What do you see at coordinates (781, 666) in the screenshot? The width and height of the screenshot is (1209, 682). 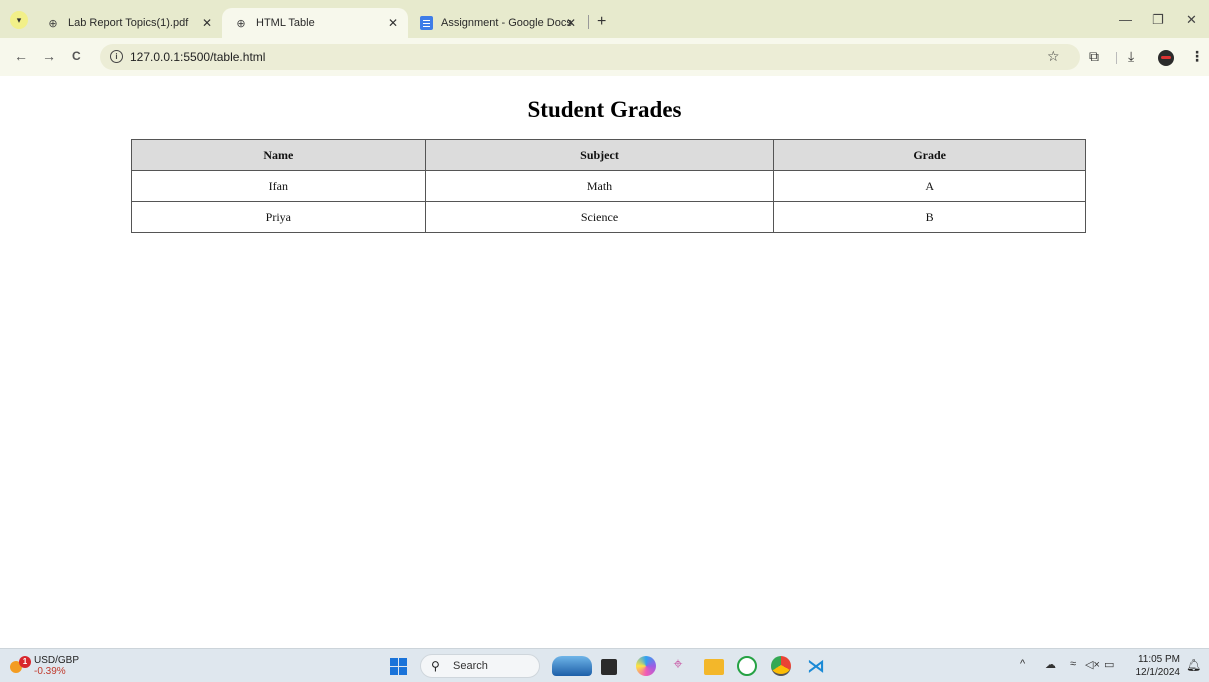 I see `chrome-icon` at bounding box center [781, 666].